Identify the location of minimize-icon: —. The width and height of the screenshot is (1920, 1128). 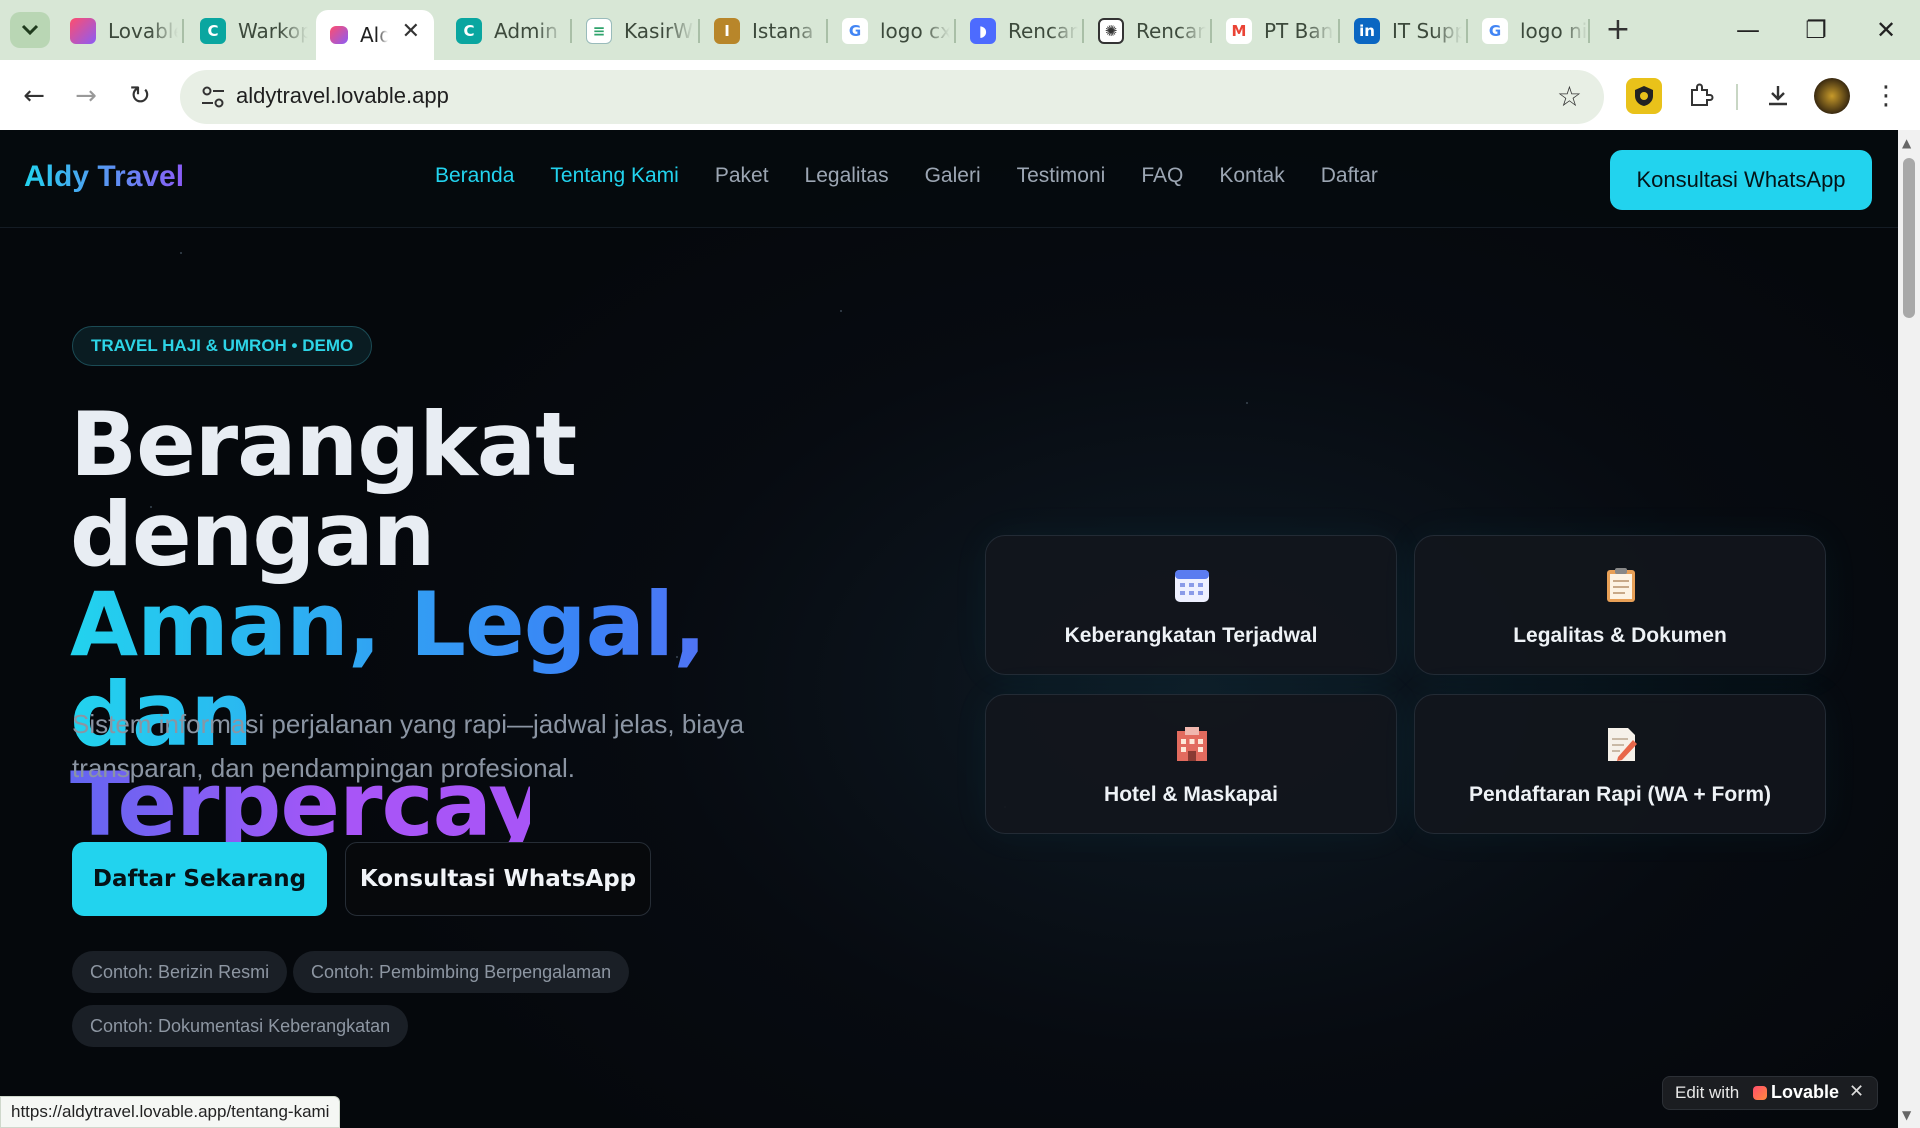
(1748, 30).